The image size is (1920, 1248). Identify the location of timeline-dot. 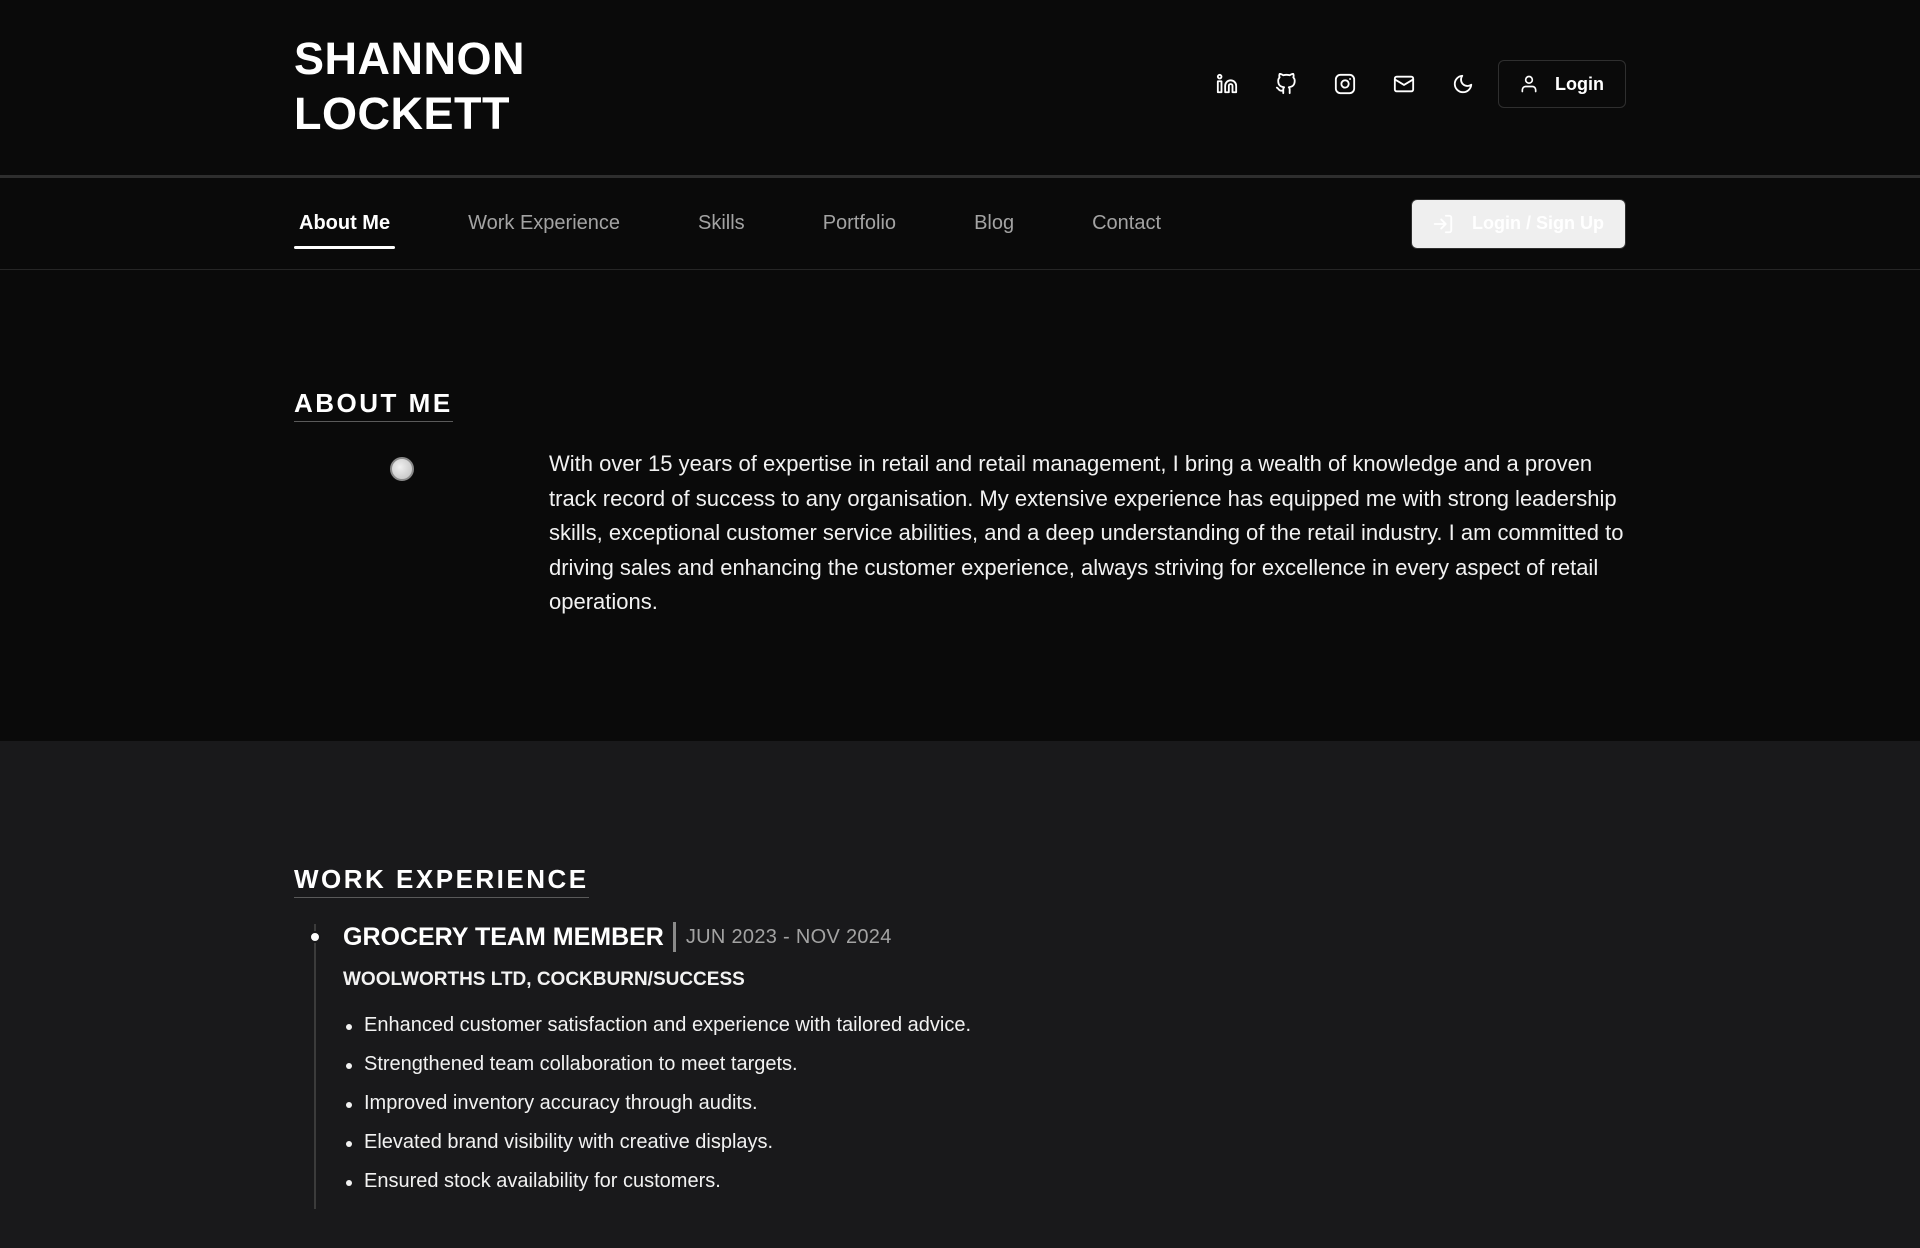
(315, 937).